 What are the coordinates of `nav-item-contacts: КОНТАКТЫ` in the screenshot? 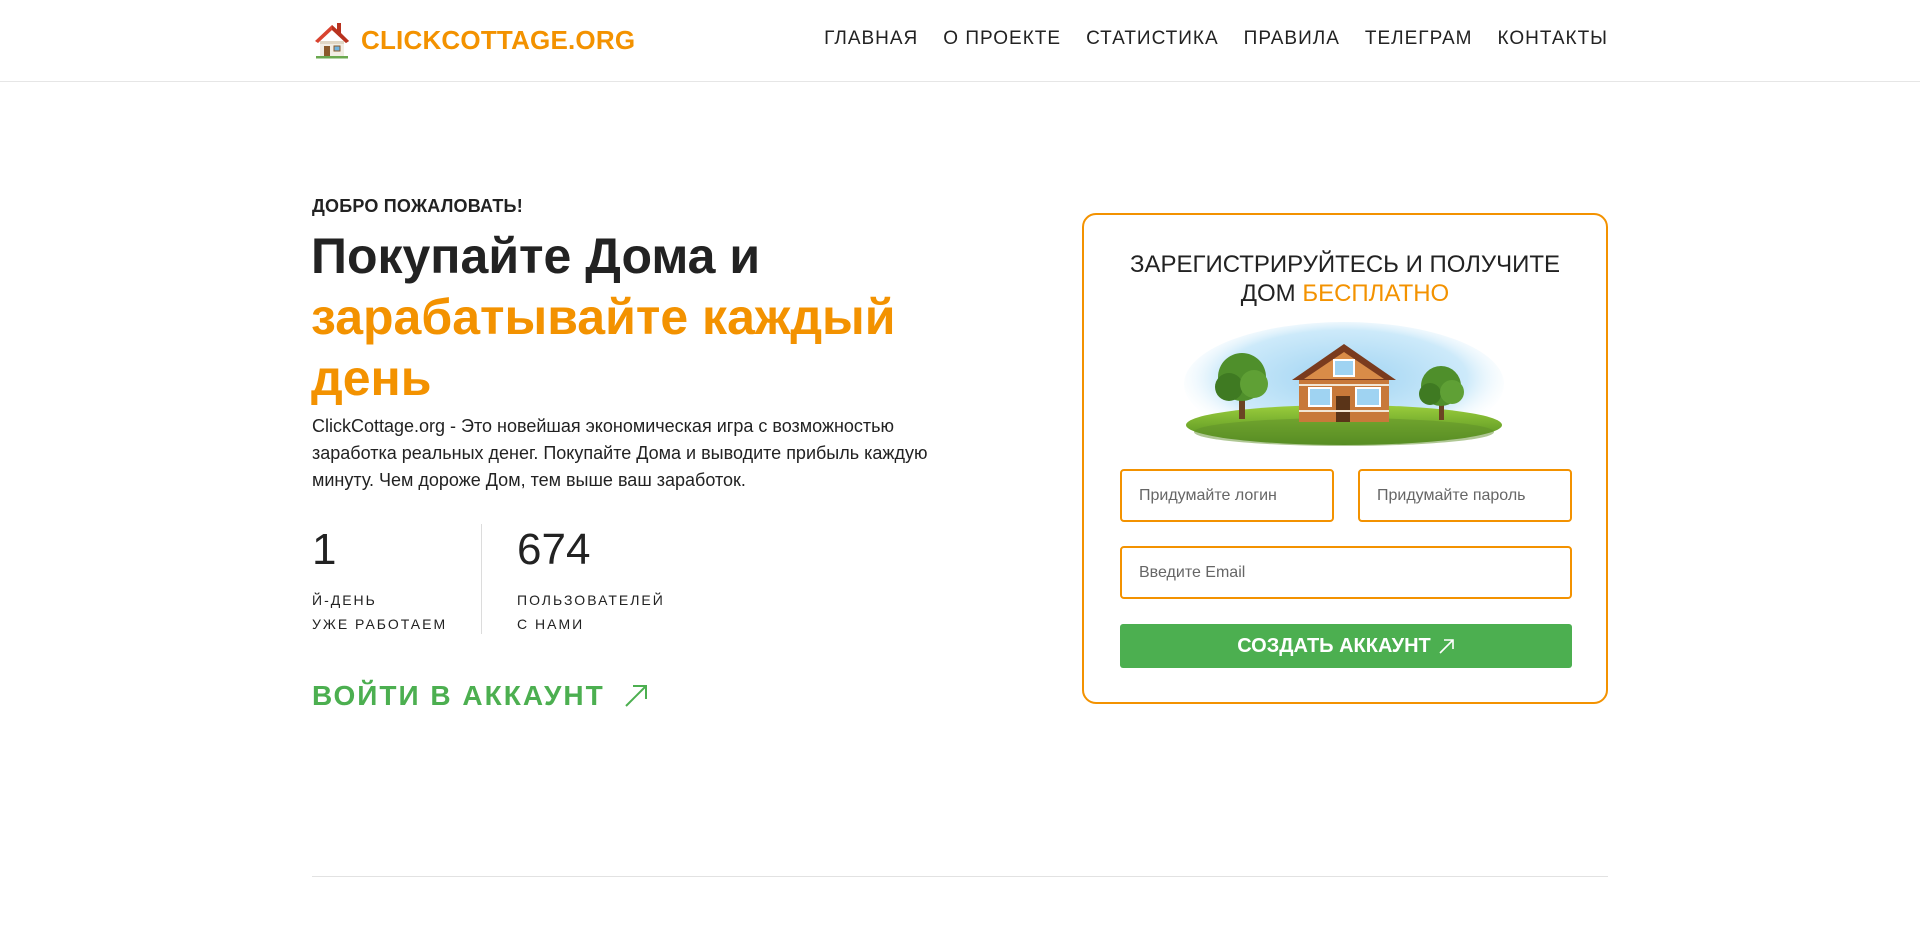 It's located at (1553, 39).